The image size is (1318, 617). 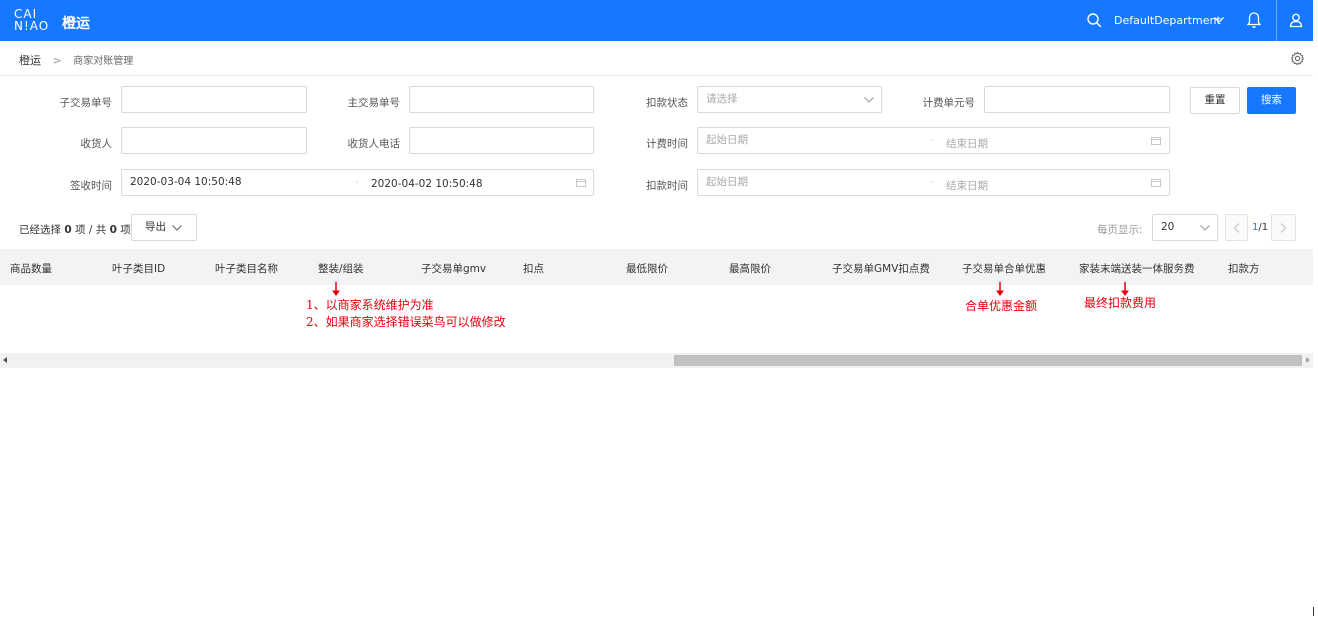 I want to click on deduct-status-placeholder: 请选择, so click(x=722, y=99).